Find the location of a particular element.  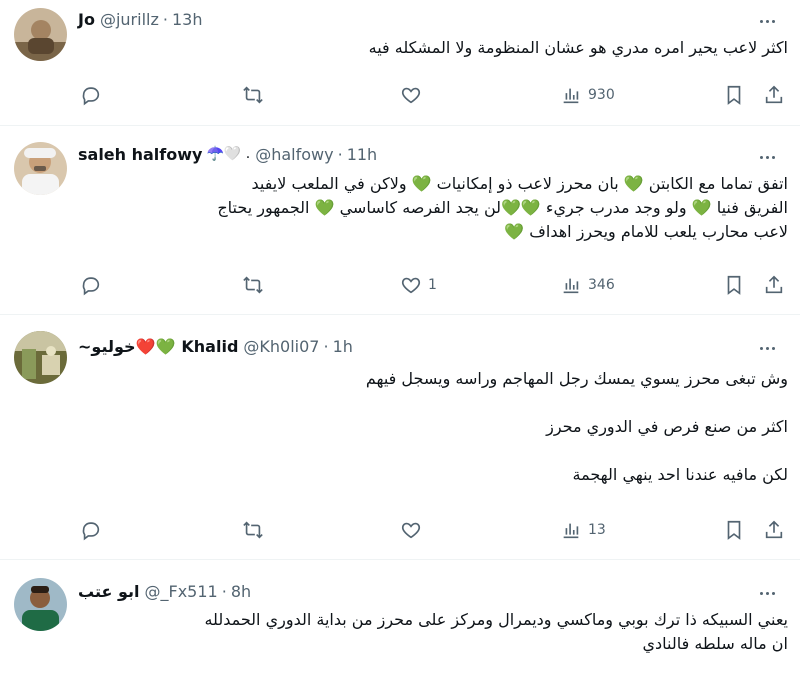

display-name: Jo is located at coordinates (86, 19).